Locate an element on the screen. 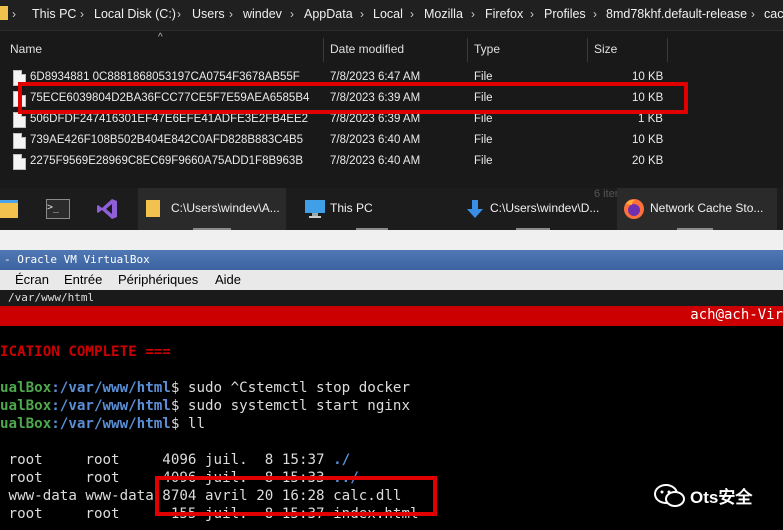 The height and width of the screenshot is (530, 783). taskbar-label: This PC is located at coordinates (351, 208).